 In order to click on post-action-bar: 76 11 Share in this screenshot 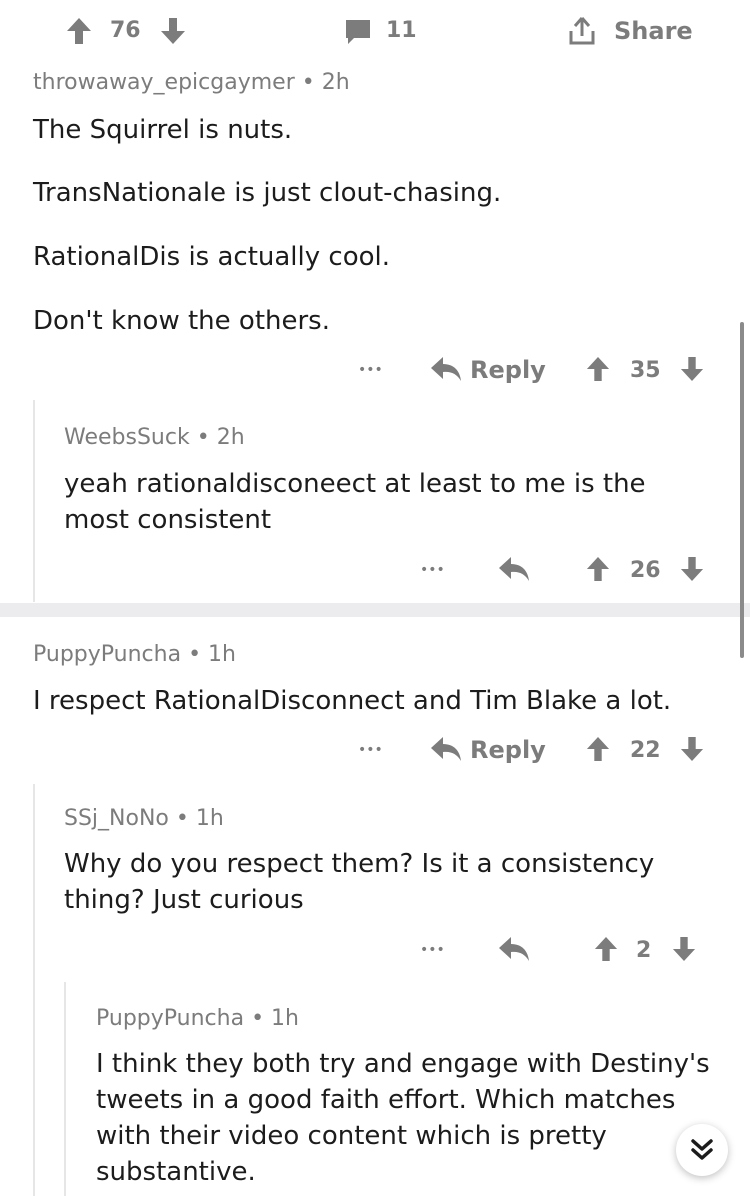, I will do `click(375, 30)`.